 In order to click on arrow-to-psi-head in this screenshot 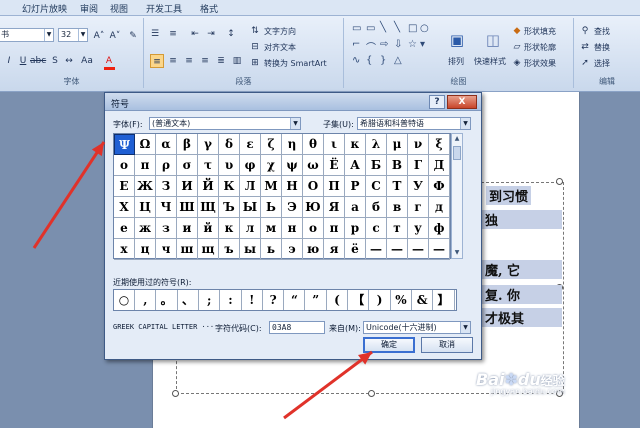, I will do `click(97, 149)`.